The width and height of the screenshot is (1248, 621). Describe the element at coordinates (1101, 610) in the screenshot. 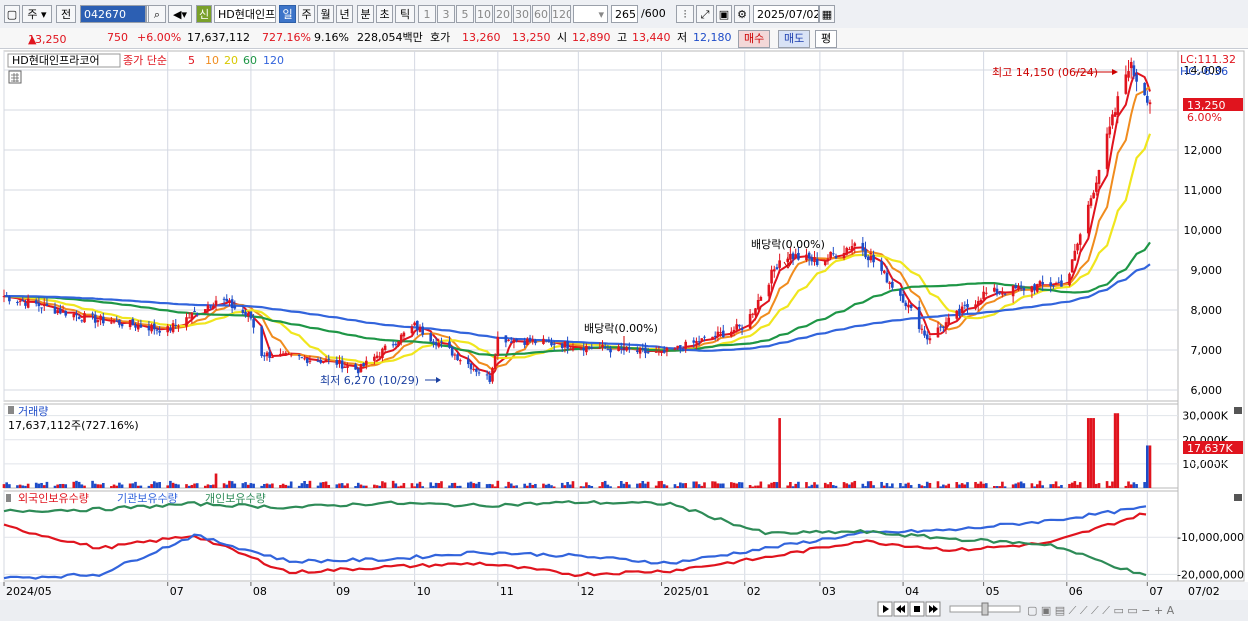

I see `tool-icons: ▢ ▣ ▤ ⟋ ⟋ ⟋ ⟋ ▭ ▭ − + A` at that location.